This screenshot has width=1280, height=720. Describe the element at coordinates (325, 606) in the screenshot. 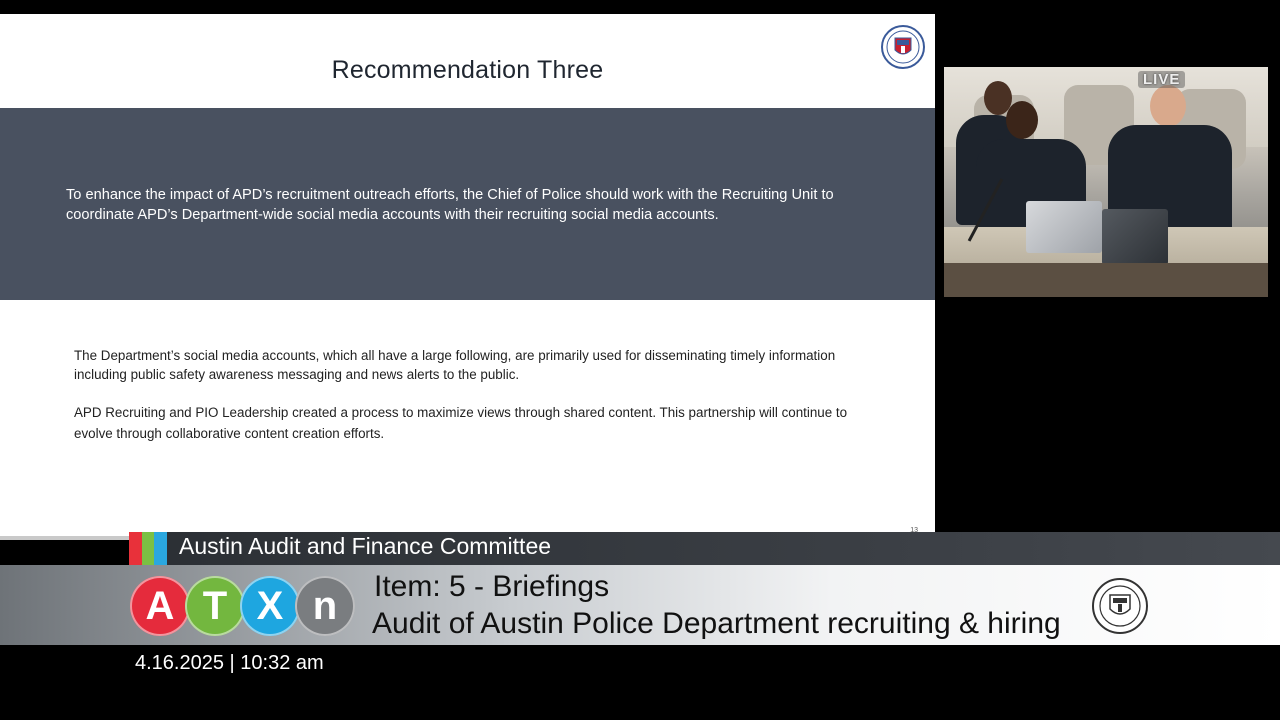

I see `atxn-logo-letter: n` at that location.